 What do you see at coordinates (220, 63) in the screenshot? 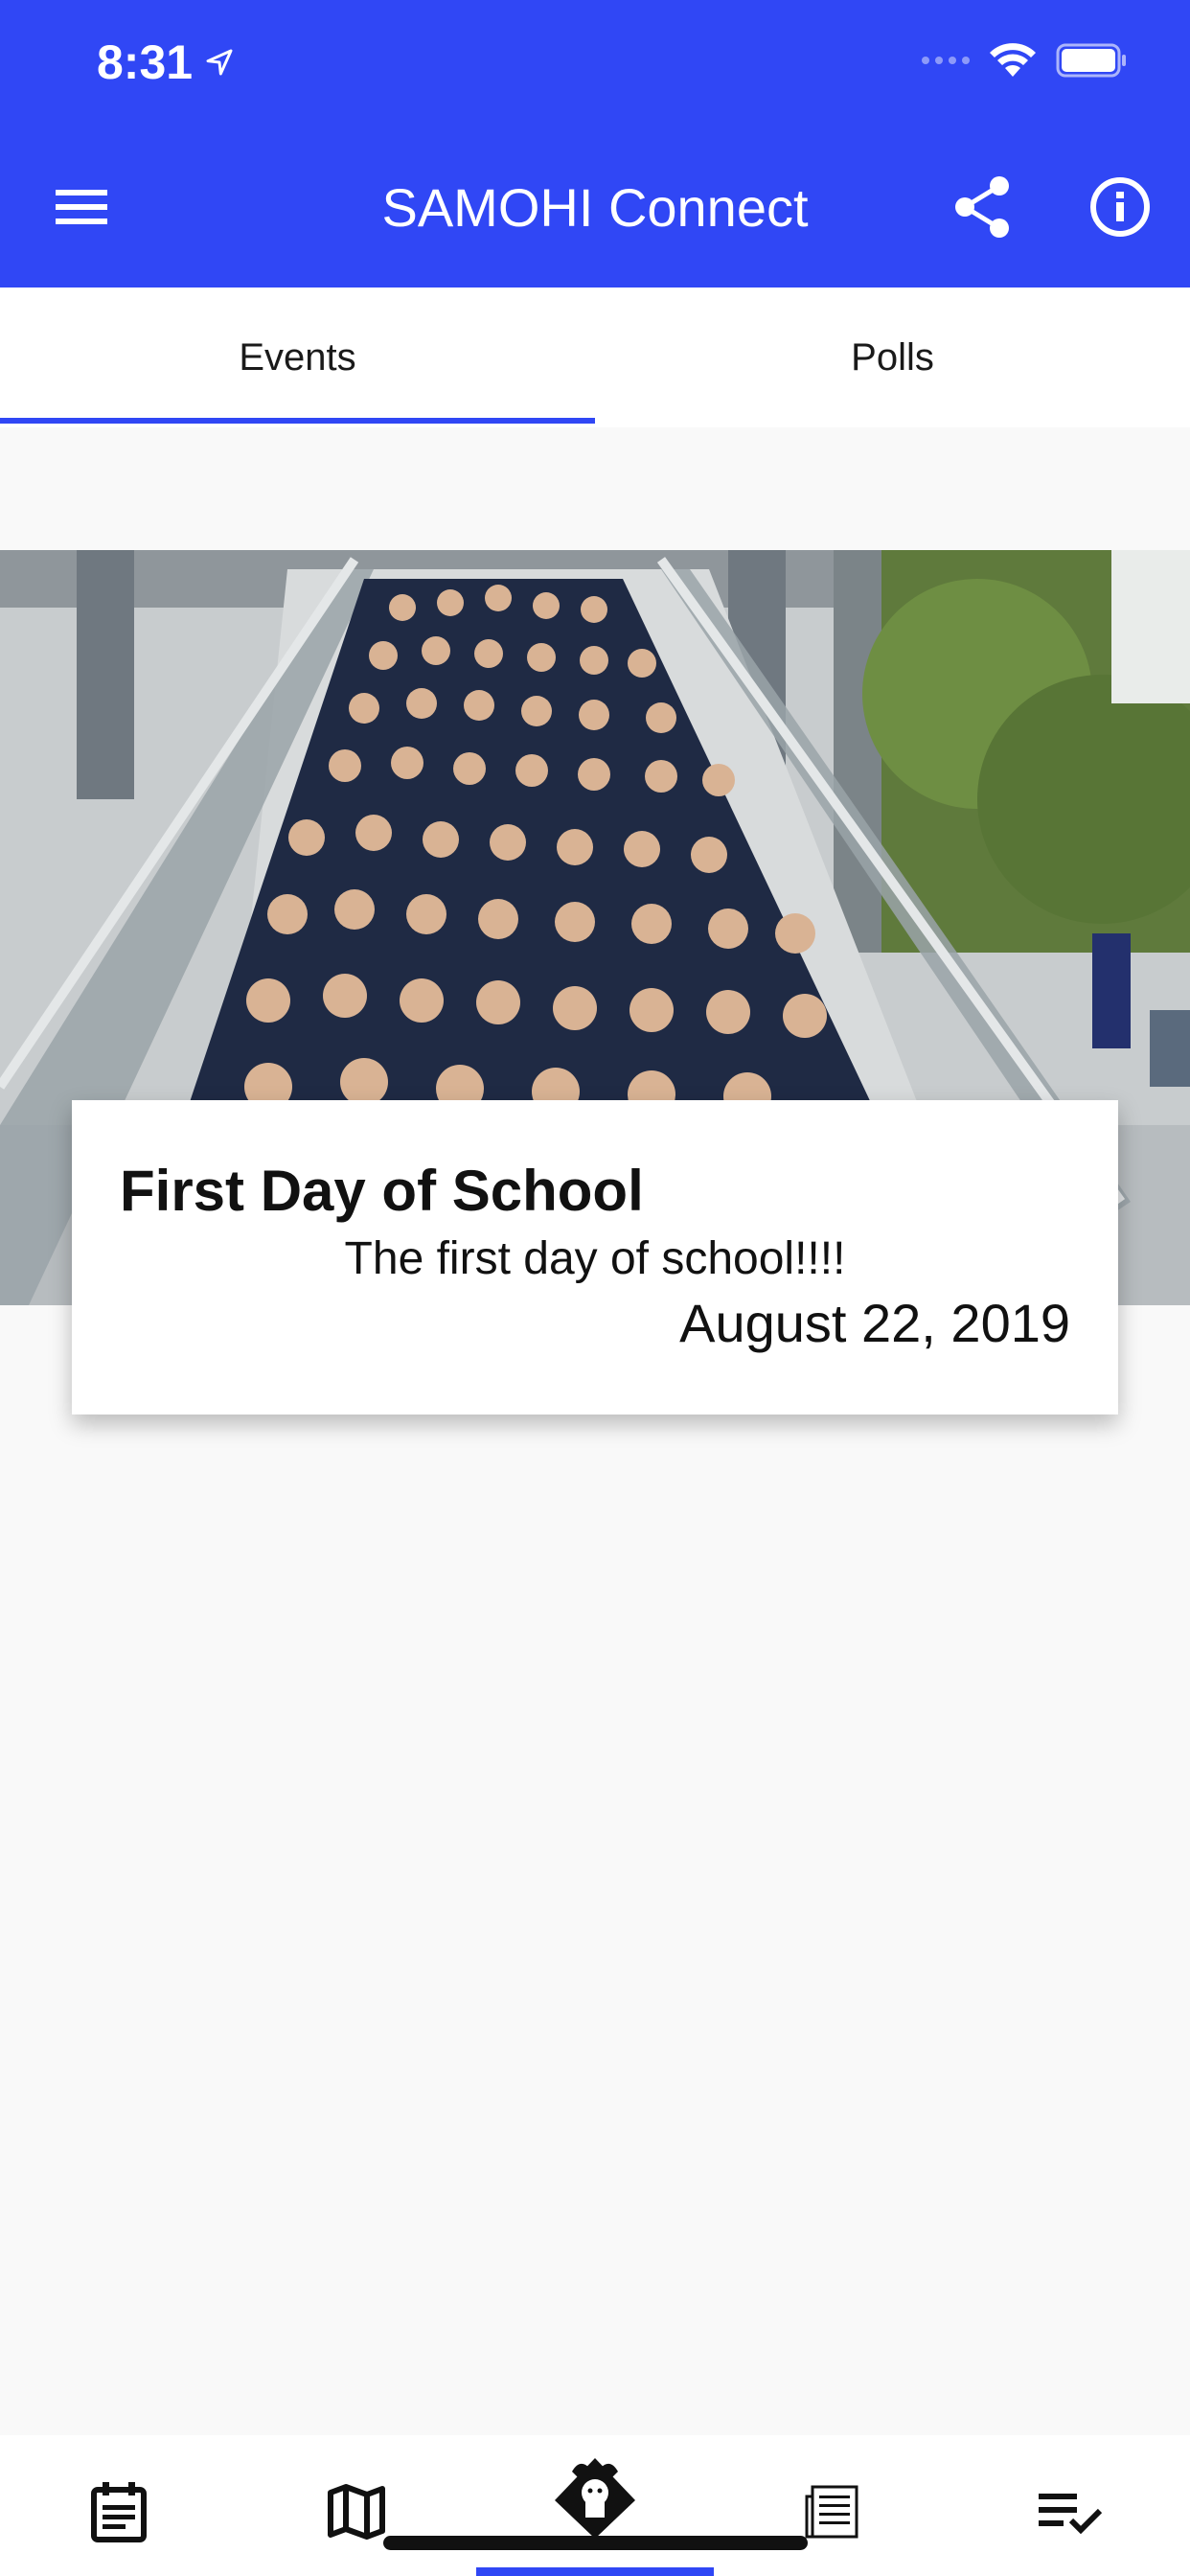
I see `location-arrow-icon` at bounding box center [220, 63].